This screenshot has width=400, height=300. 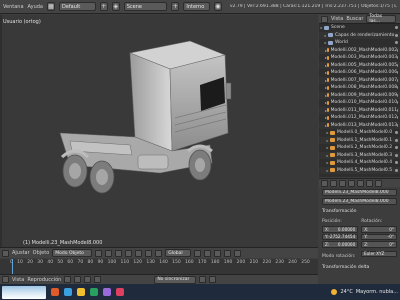 What do you see at coordinates (359, 140) in the screenshot?
I see `outliner-row: ▸ Modelli.1_MashModel0.1` at bounding box center [359, 140].